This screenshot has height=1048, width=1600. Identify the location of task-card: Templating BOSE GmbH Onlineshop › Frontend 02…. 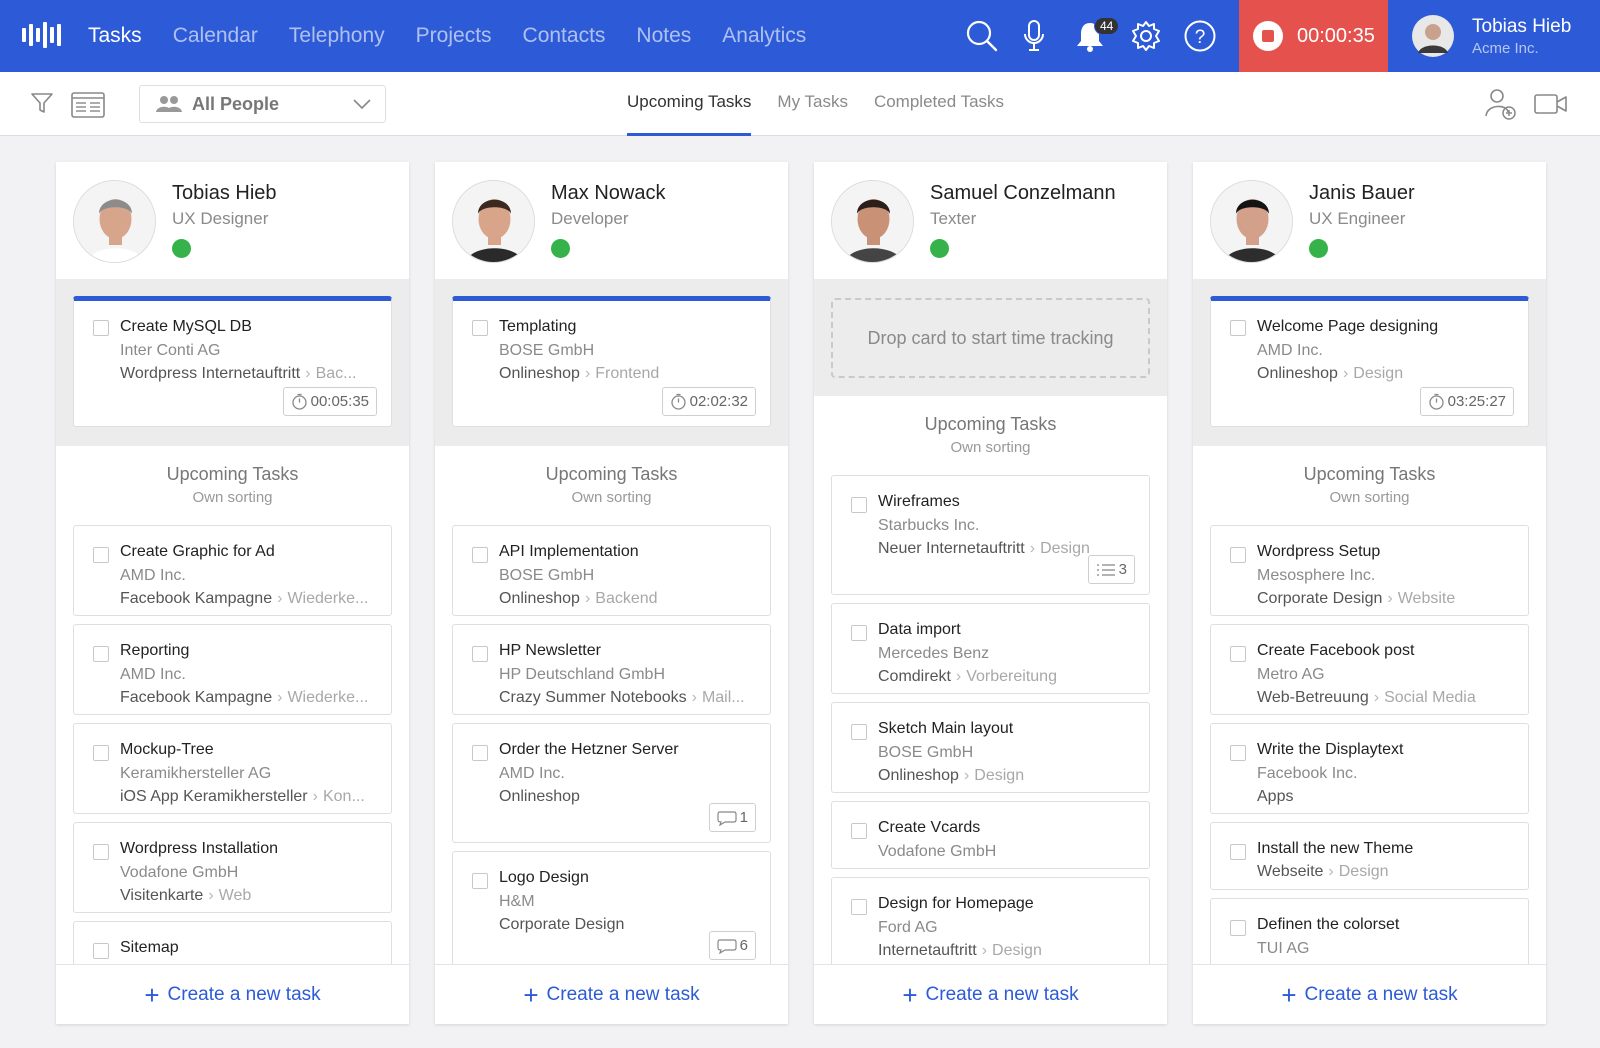
(611, 361).